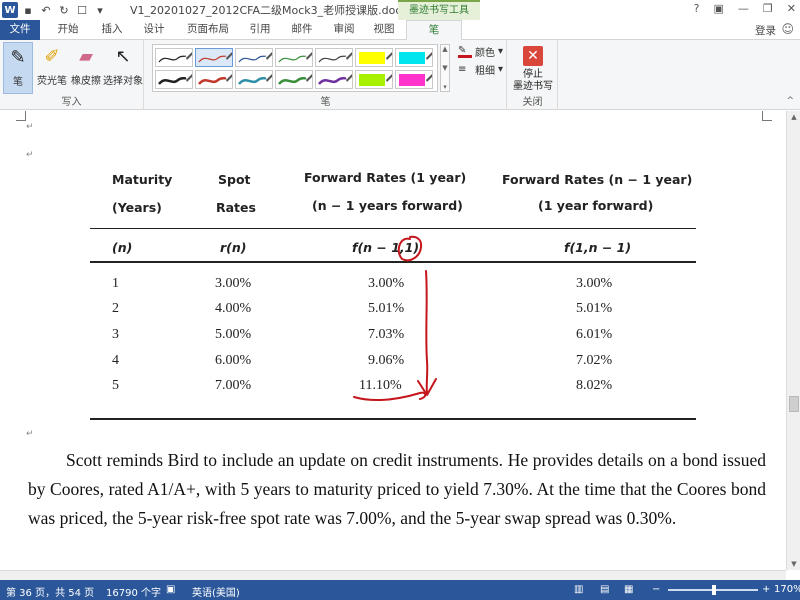 Image resolution: width=800 pixels, height=600 pixels. What do you see at coordinates (768, 8) in the screenshot?
I see `restore-icon: ❐` at bounding box center [768, 8].